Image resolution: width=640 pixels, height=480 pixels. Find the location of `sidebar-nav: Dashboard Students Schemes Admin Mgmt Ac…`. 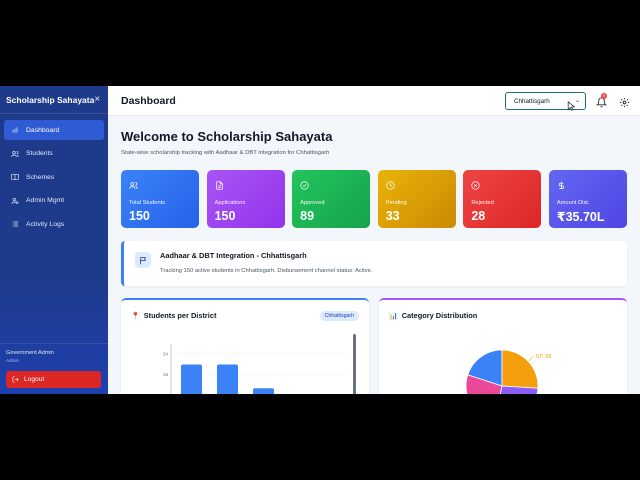

sidebar-nav: Dashboard Students Schemes Admin Mgmt Ac… is located at coordinates (54, 179).